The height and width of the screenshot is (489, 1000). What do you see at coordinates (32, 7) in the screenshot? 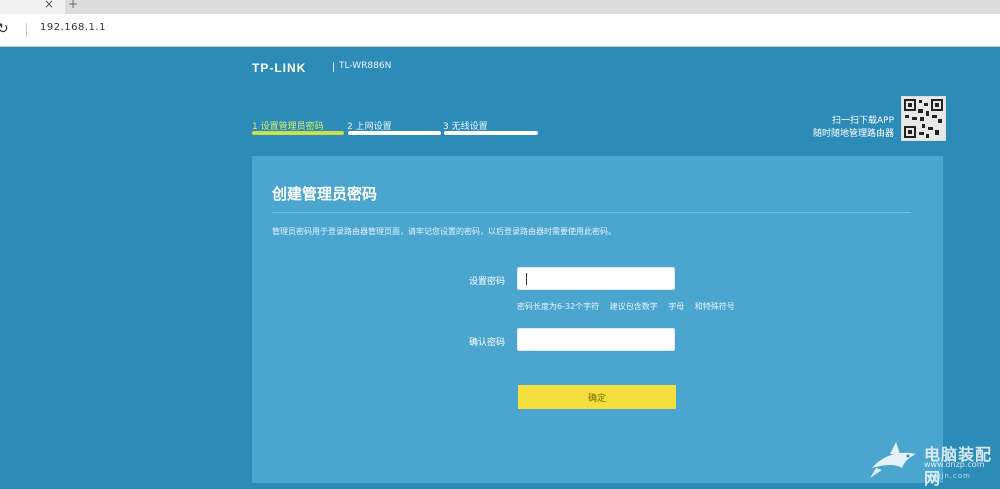
I see `browser-tab: ×` at bounding box center [32, 7].